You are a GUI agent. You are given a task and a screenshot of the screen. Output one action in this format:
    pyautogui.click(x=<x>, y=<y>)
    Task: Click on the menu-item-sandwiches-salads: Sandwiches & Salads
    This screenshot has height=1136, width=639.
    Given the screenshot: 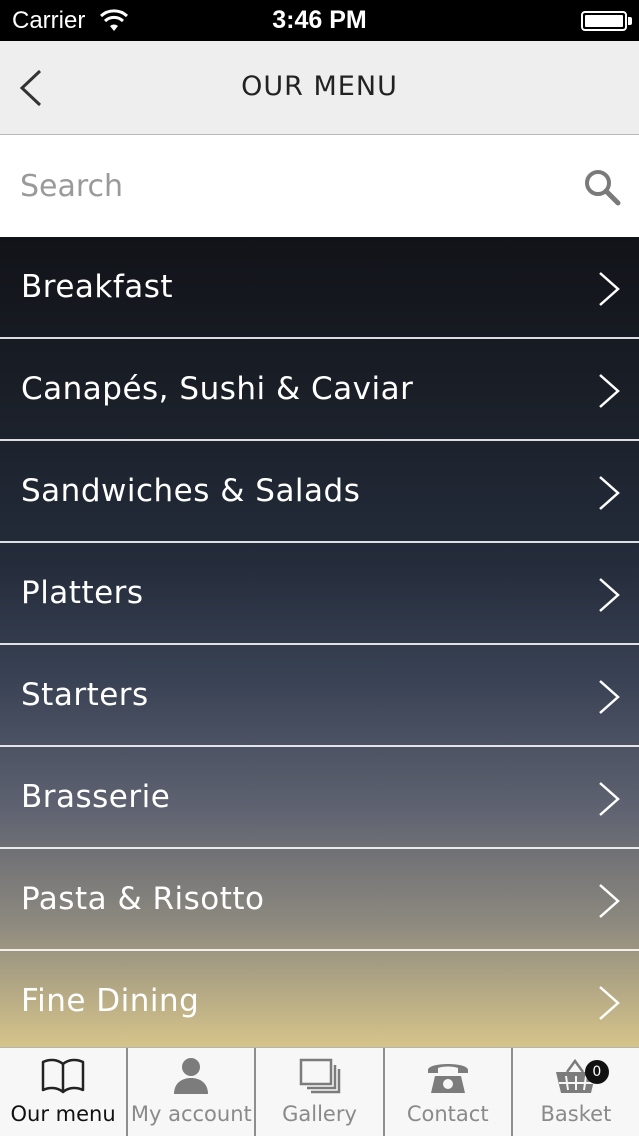 What is the action you would take?
    pyautogui.click(x=319, y=492)
    